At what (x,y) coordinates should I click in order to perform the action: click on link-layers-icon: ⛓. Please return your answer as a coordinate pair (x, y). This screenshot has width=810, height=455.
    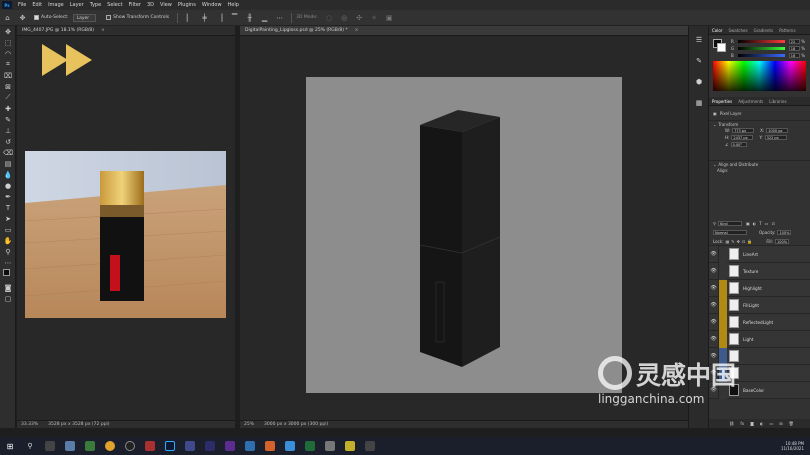
    Looking at the image, I should click on (731, 423).